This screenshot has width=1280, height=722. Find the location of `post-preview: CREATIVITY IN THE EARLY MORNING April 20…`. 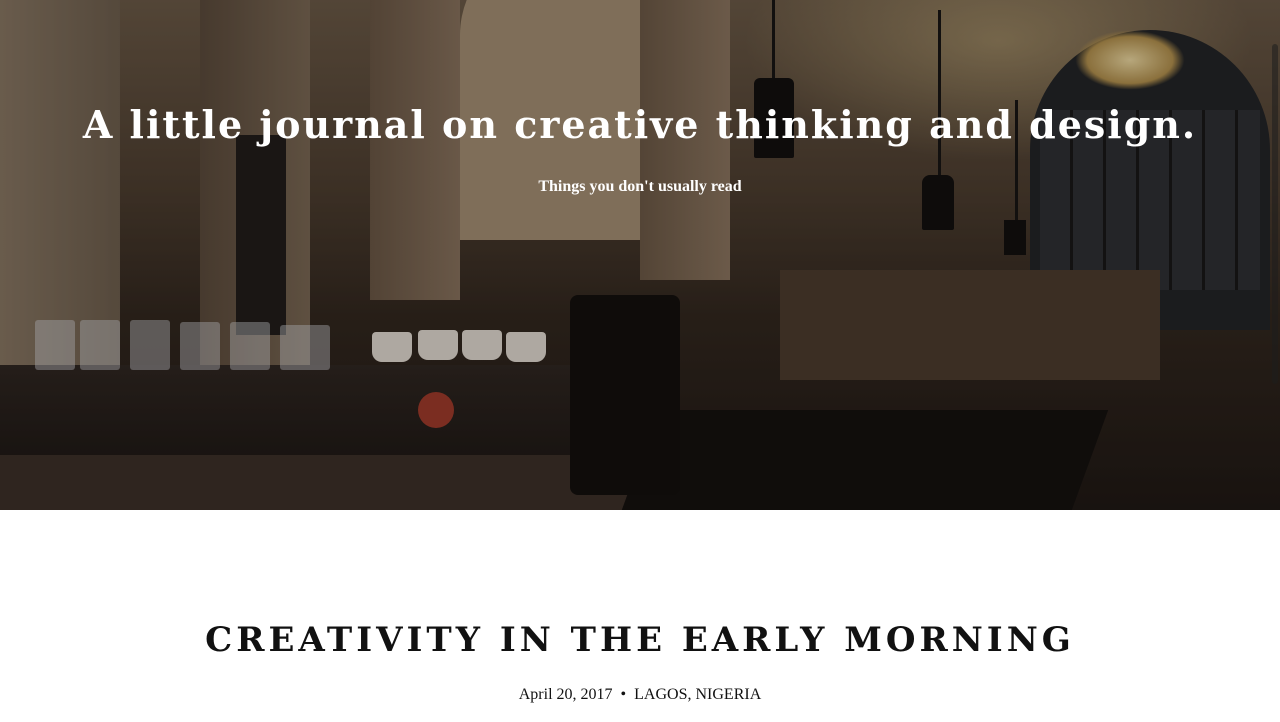

post-preview: CREATIVITY IN THE EARLY MORNING April 20… is located at coordinates (640, 662).